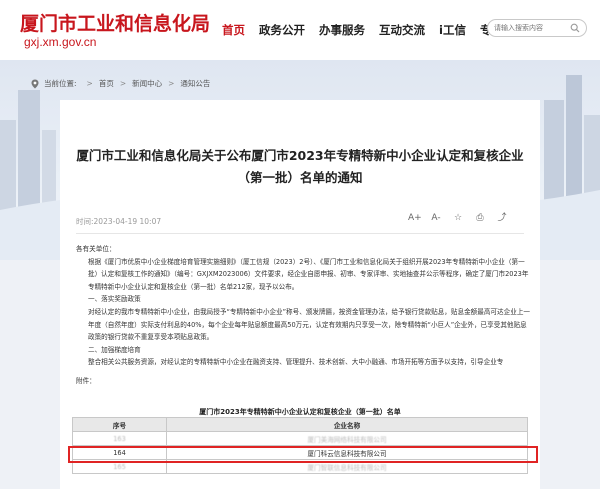 This screenshot has height=489, width=600. What do you see at coordinates (303, 454) in the screenshot?
I see `highlight-box` at bounding box center [303, 454].